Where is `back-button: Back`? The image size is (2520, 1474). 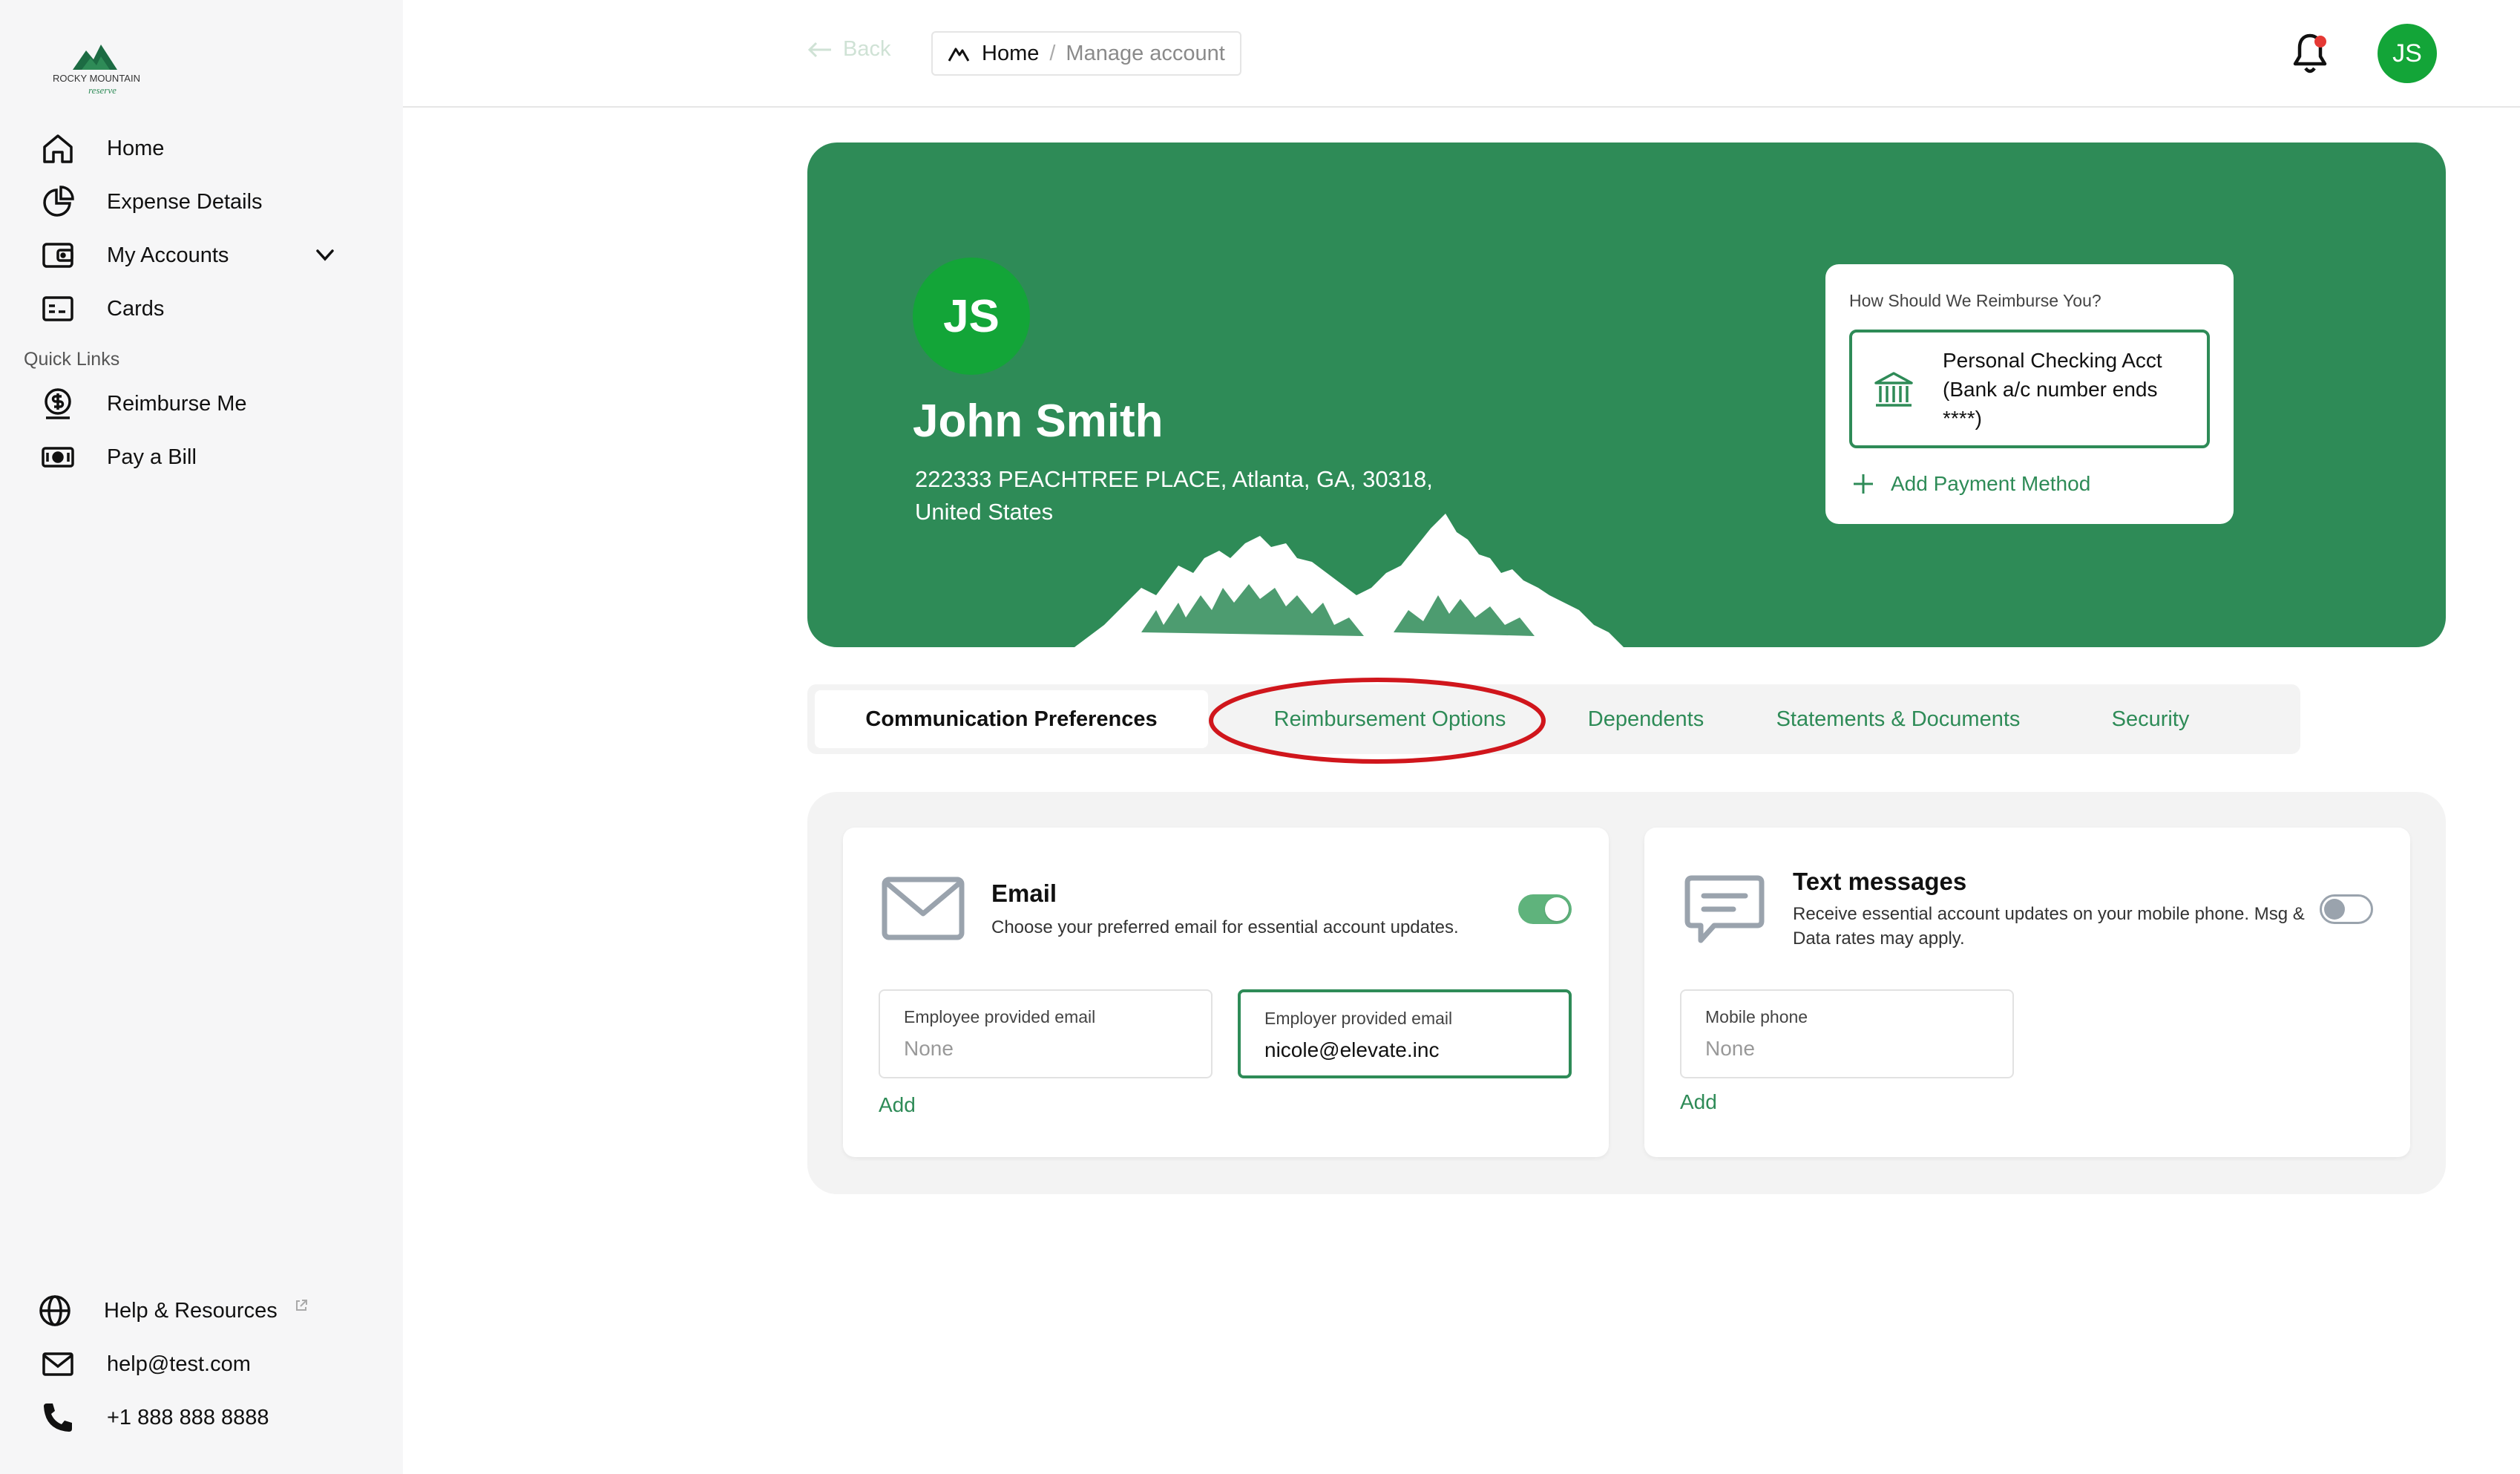
back-button: Back is located at coordinates (848, 49).